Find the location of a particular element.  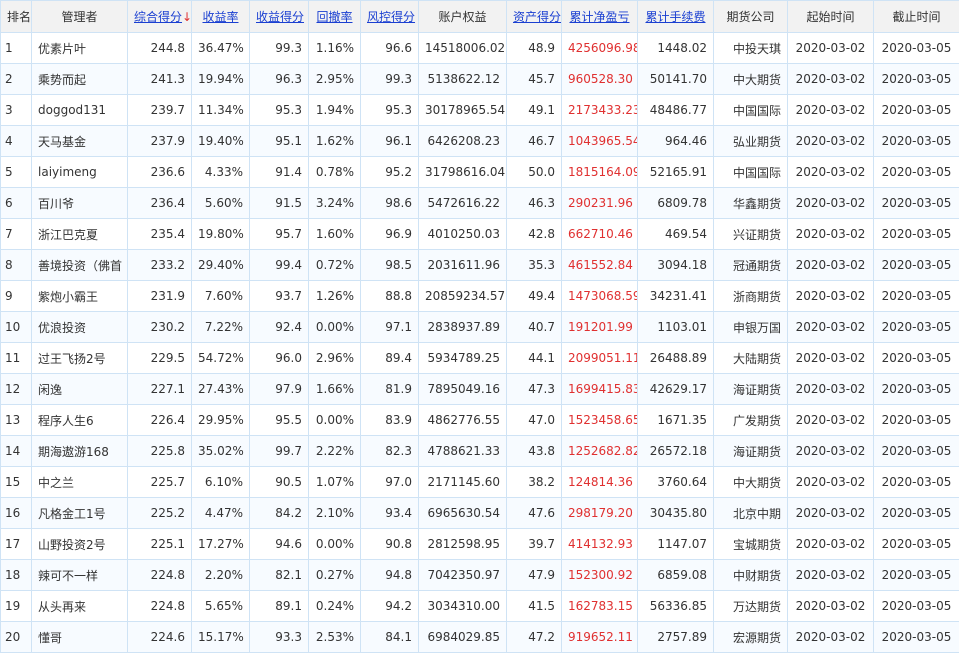

equity-cell: 30178965.54 is located at coordinates (463, 110).